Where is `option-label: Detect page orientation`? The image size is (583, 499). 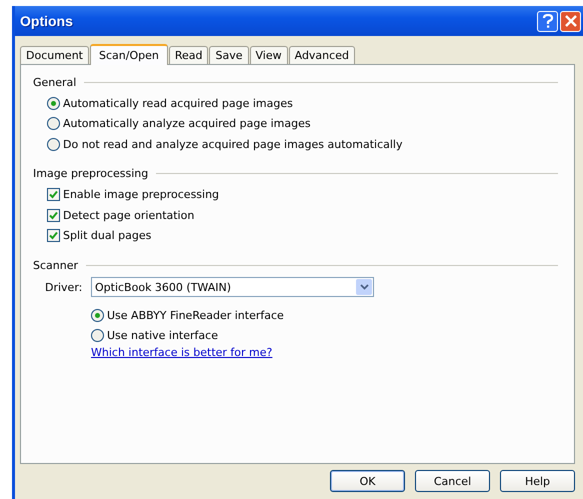
option-label: Detect page orientation is located at coordinates (128, 215).